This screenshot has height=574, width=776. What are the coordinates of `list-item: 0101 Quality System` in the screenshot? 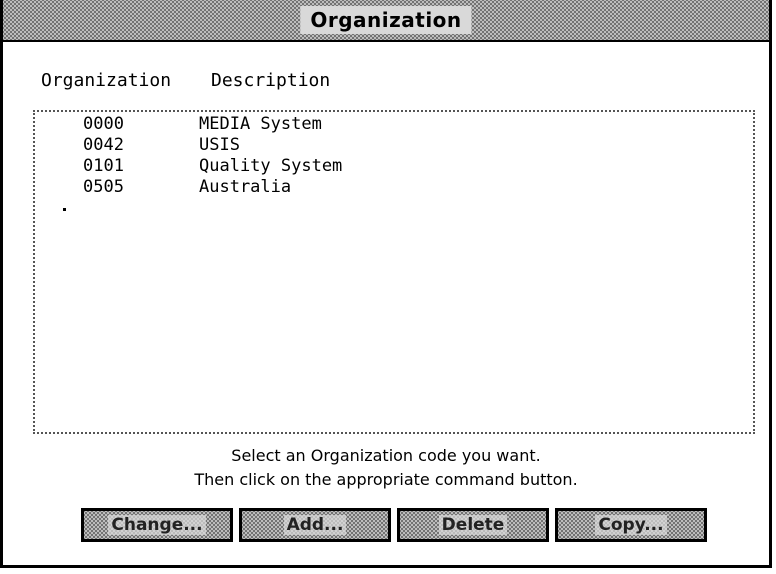 It's located at (394, 166).